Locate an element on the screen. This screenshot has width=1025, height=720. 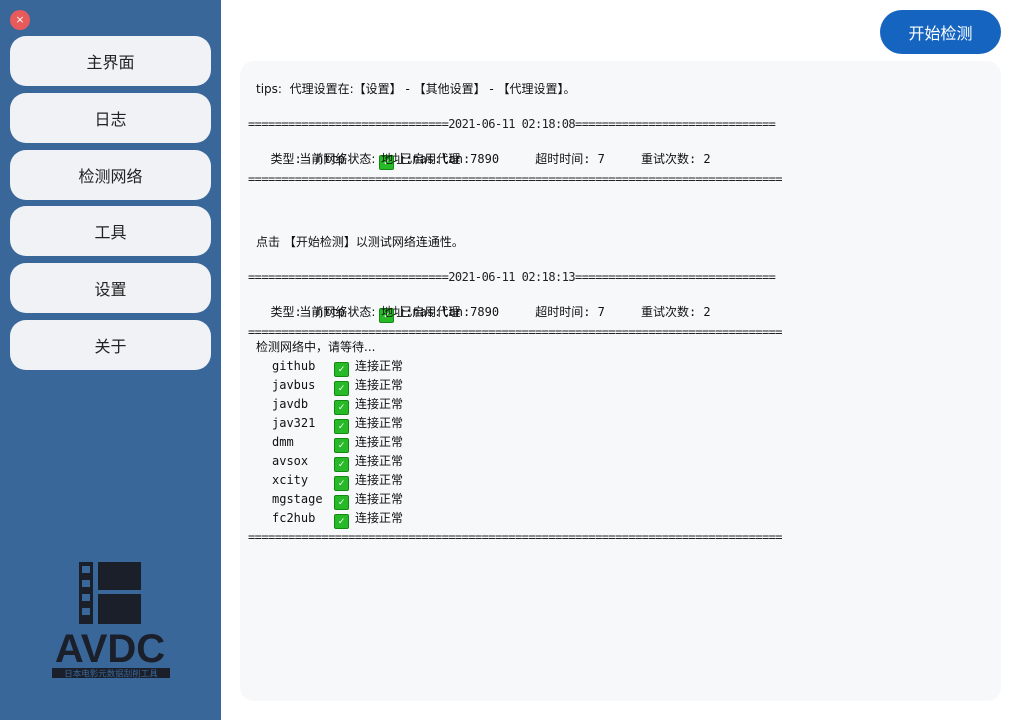
svg-text: 日本电影元数据刮削工具 is located at coordinates (111, 674).